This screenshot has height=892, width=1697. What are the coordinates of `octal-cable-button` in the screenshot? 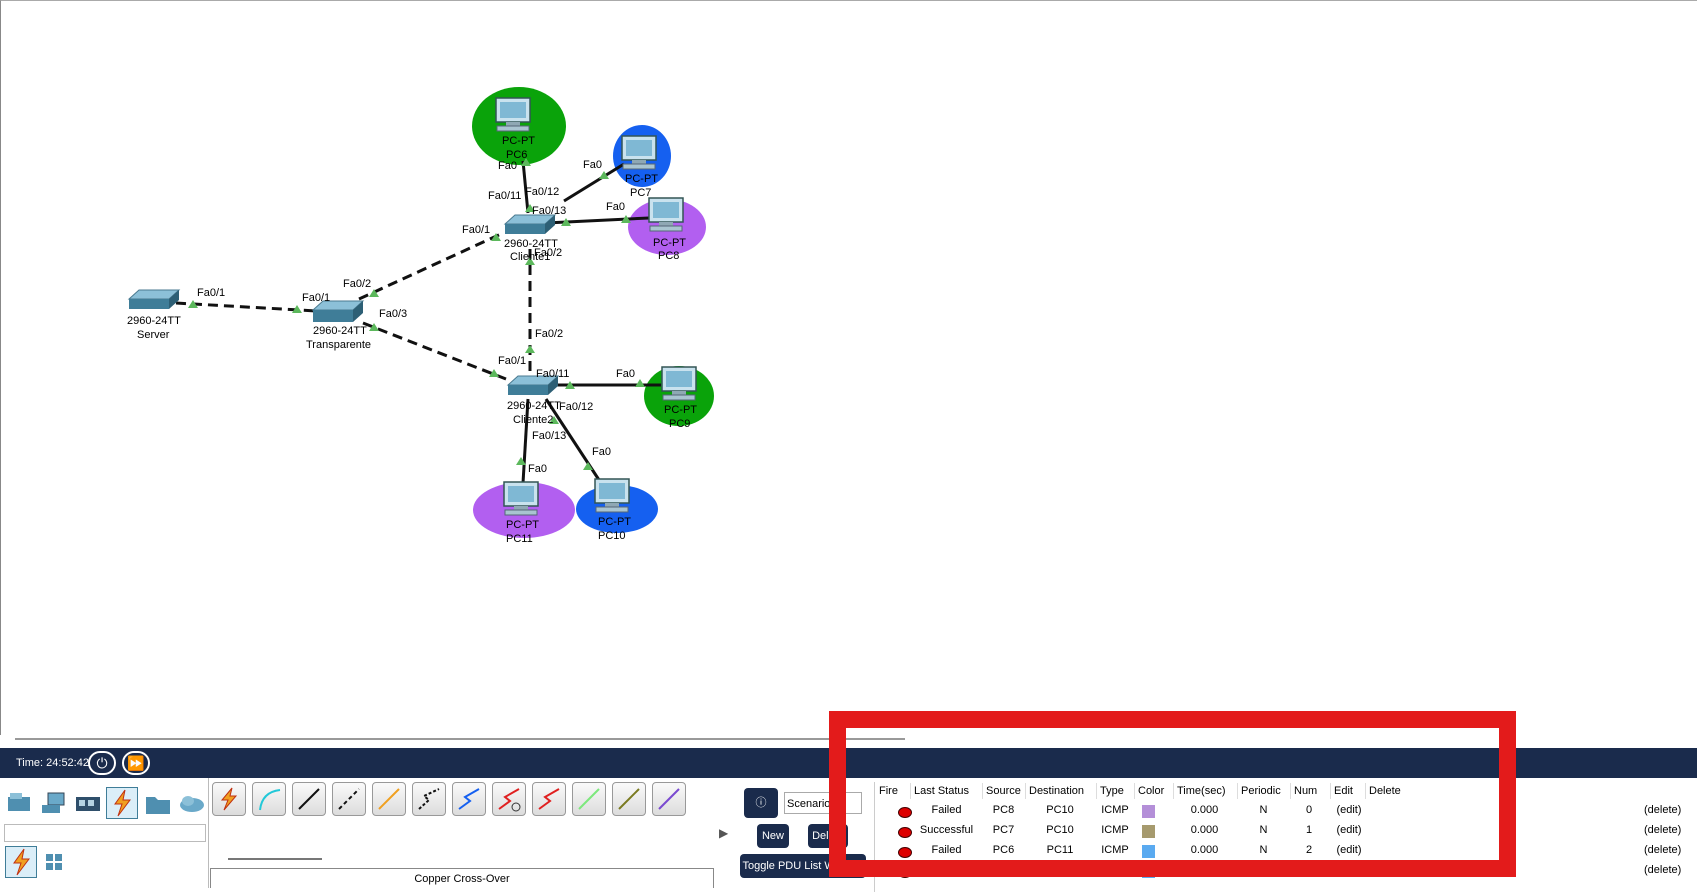 It's located at (589, 799).